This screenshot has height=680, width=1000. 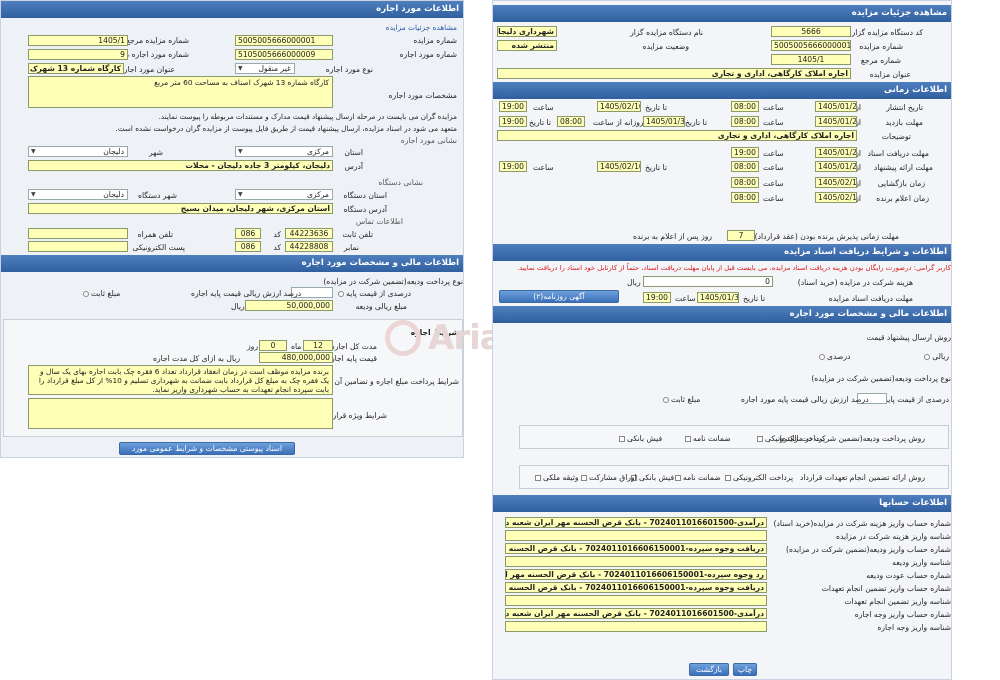 I want to click on bid-from-hour-label: ساعت, so click(x=773, y=167).